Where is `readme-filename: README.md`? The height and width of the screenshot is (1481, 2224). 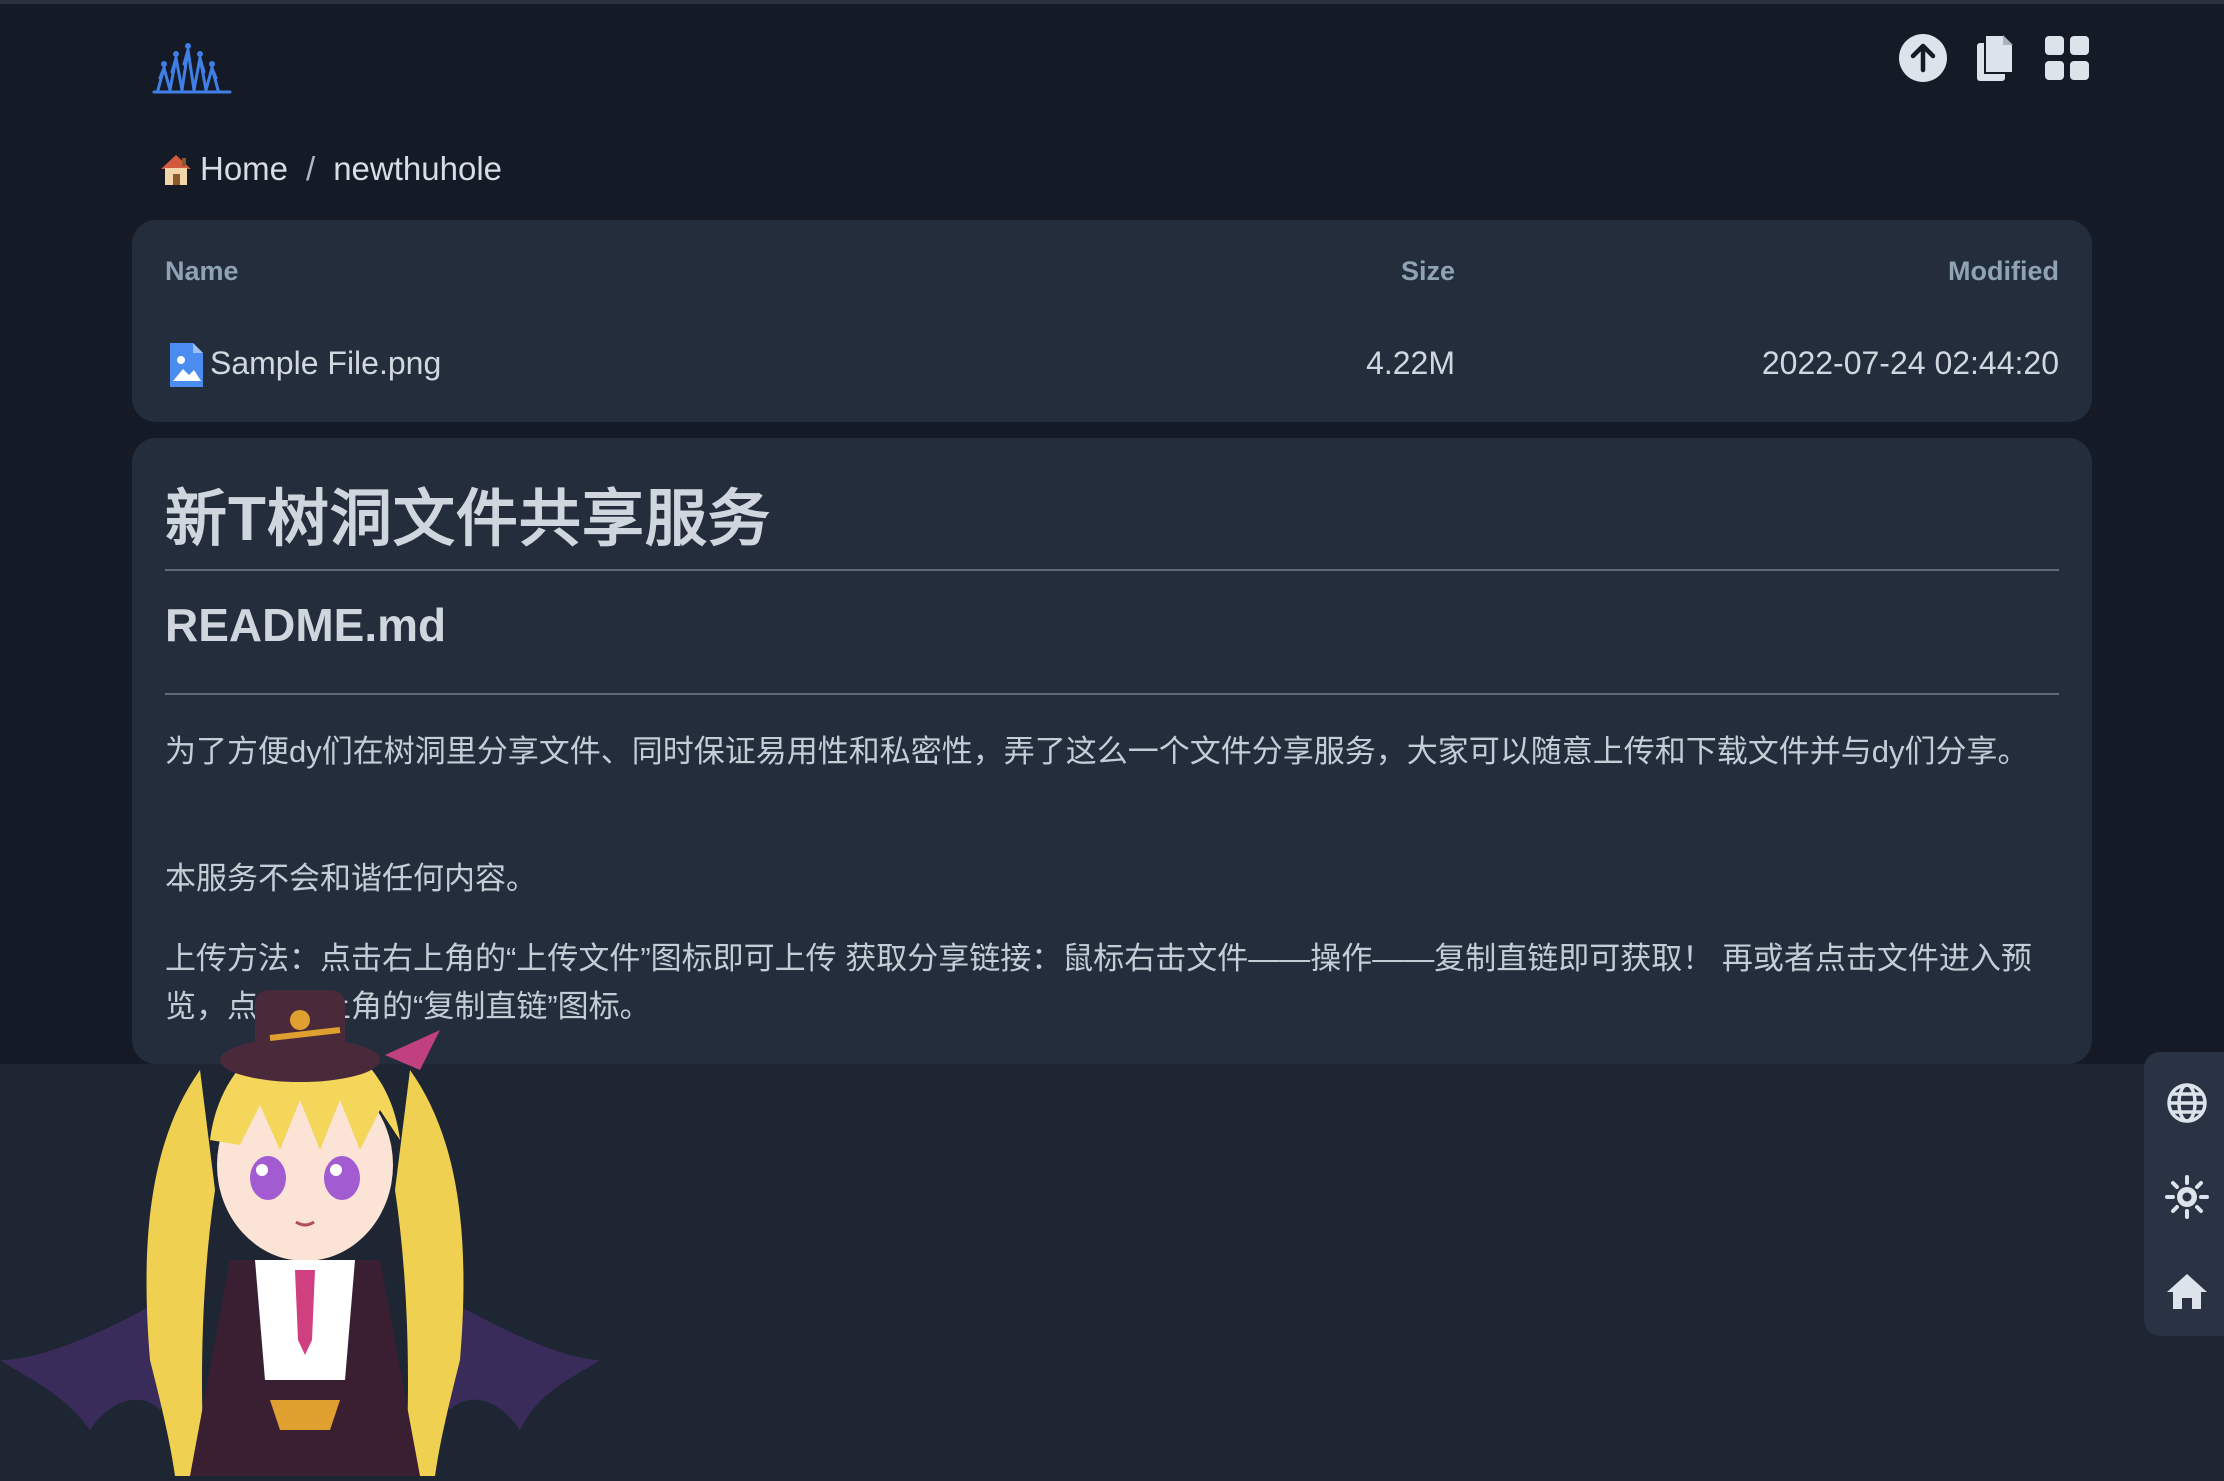
readme-filename: README.md is located at coordinates (306, 625).